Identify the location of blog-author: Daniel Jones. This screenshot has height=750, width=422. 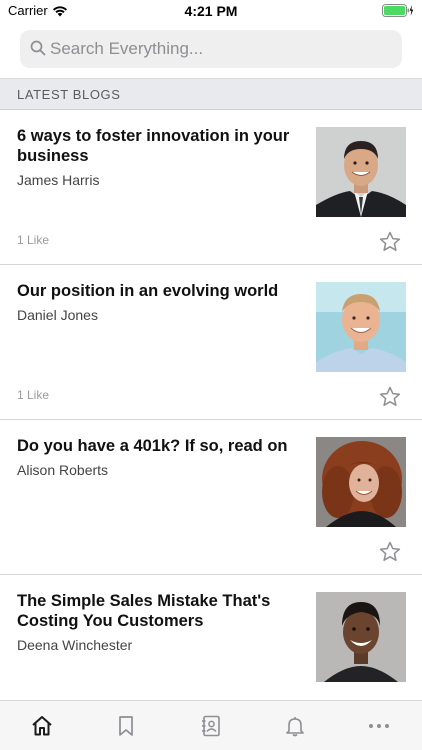
(57, 315).